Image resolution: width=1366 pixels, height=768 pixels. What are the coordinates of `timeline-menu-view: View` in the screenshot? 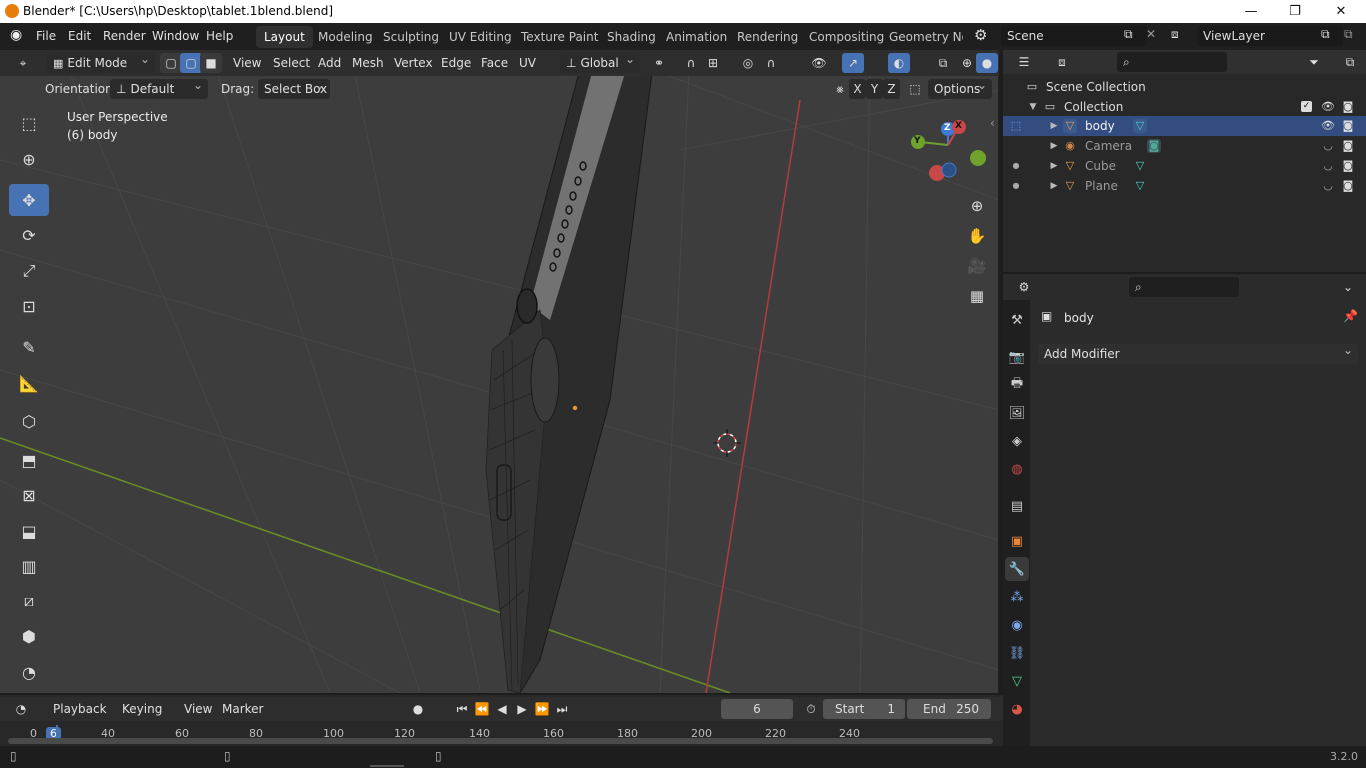 It's located at (198, 709).